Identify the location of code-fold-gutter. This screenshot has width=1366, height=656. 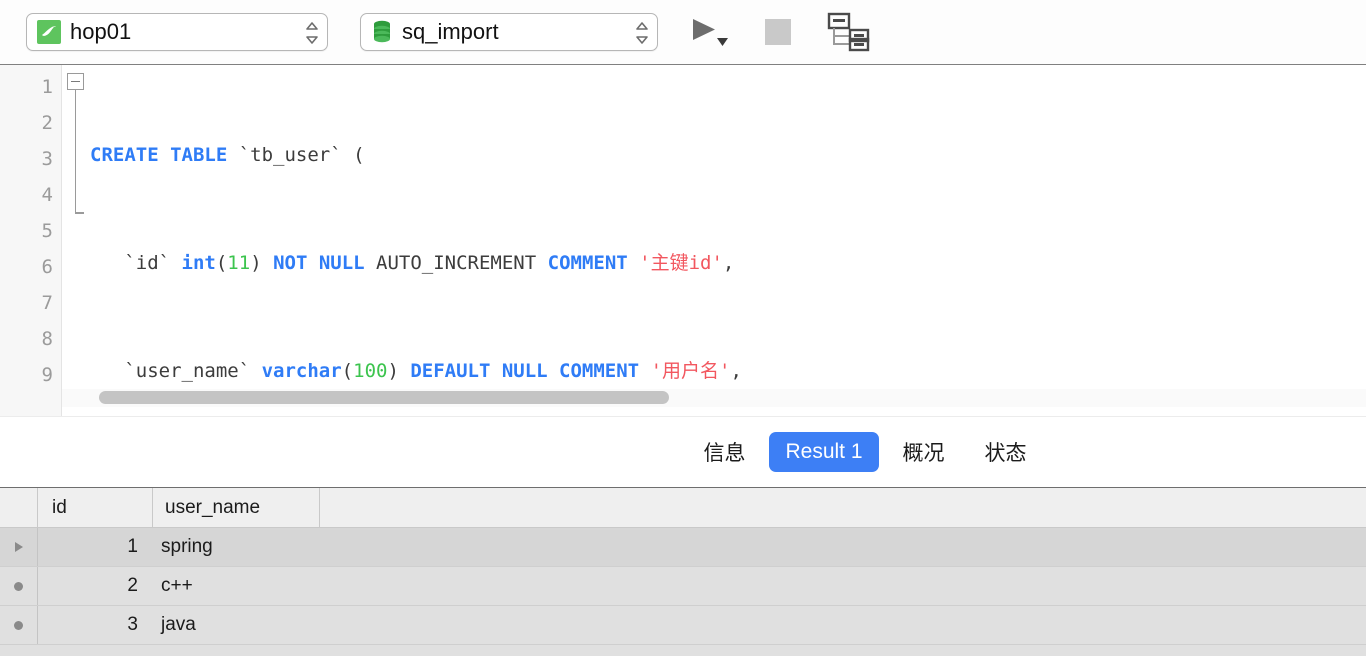
(76, 241).